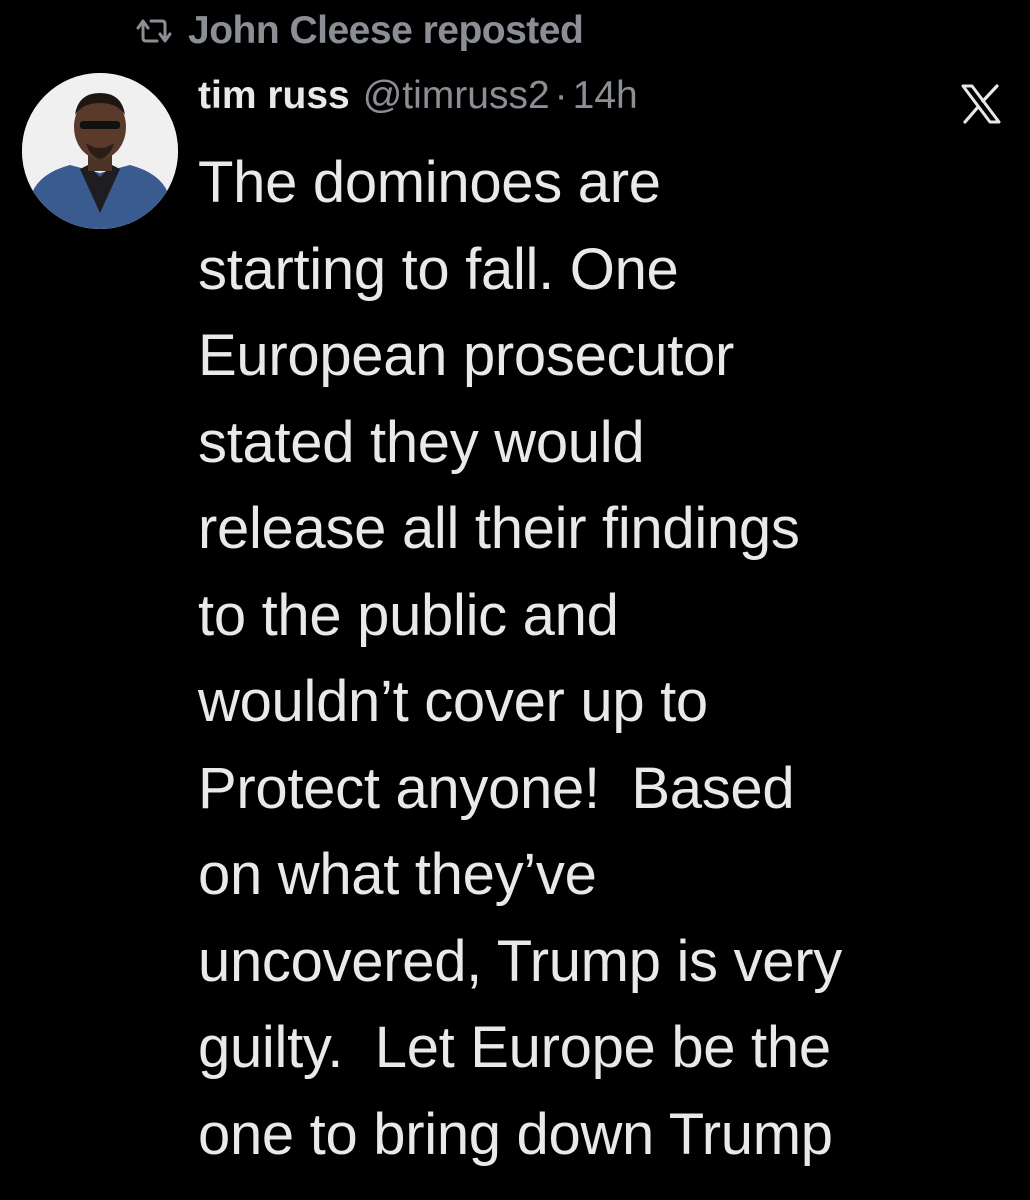 Image resolution: width=1030 pixels, height=1200 pixels. What do you see at coordinates (429, 182) in the screenshot?
I see `post-text-line: The dominoes are` at bounding box center [429, 182].